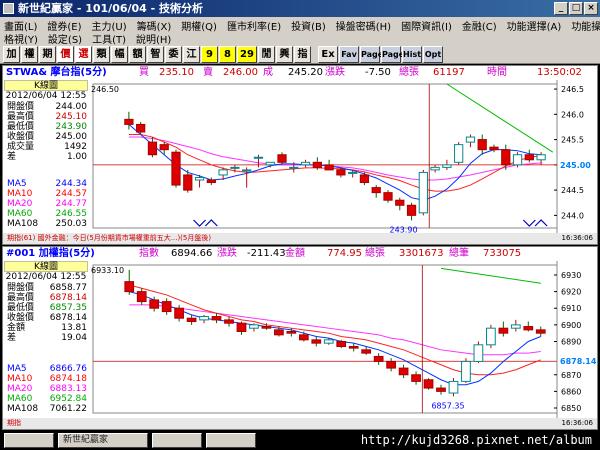 The image size is (600, 450). Describe the element at coordinates (412, 54) in the screenshot. I see `toolbar-button: Hist` at that location.